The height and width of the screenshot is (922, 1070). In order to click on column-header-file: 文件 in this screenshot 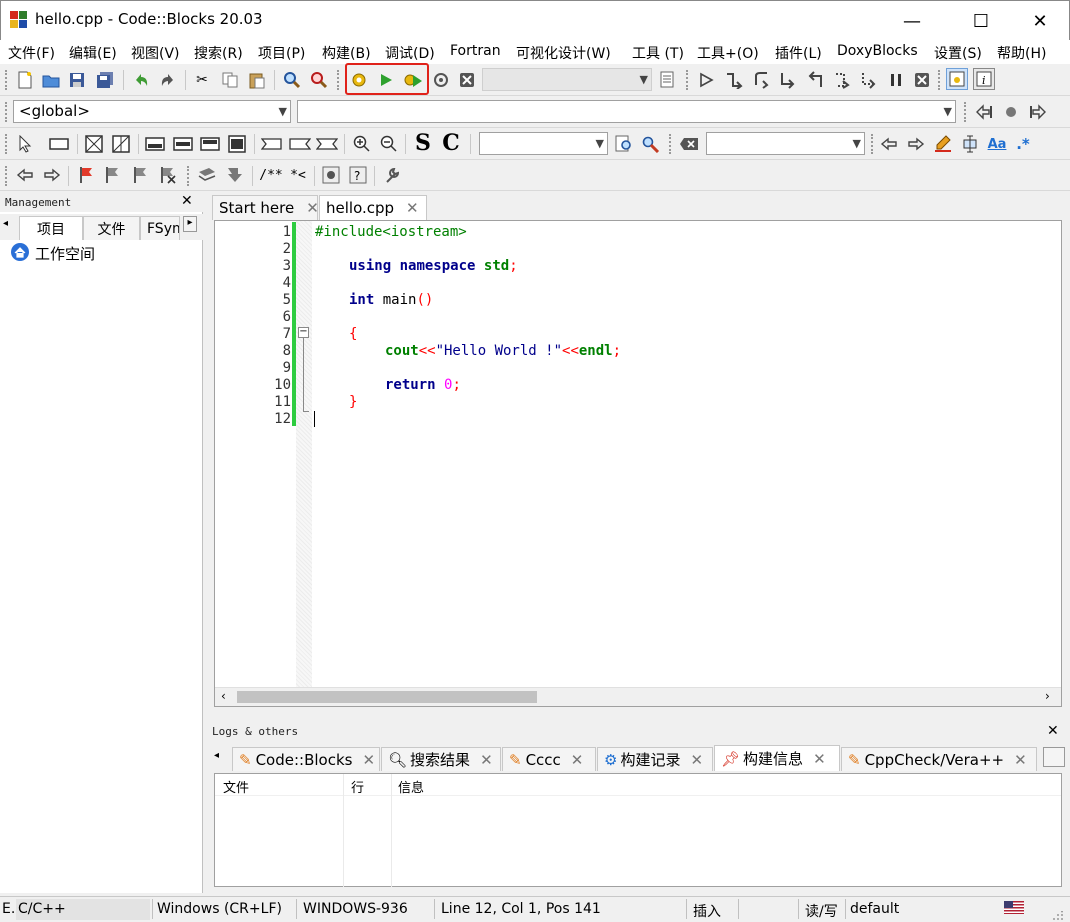, I will do `click(236, 786)`.